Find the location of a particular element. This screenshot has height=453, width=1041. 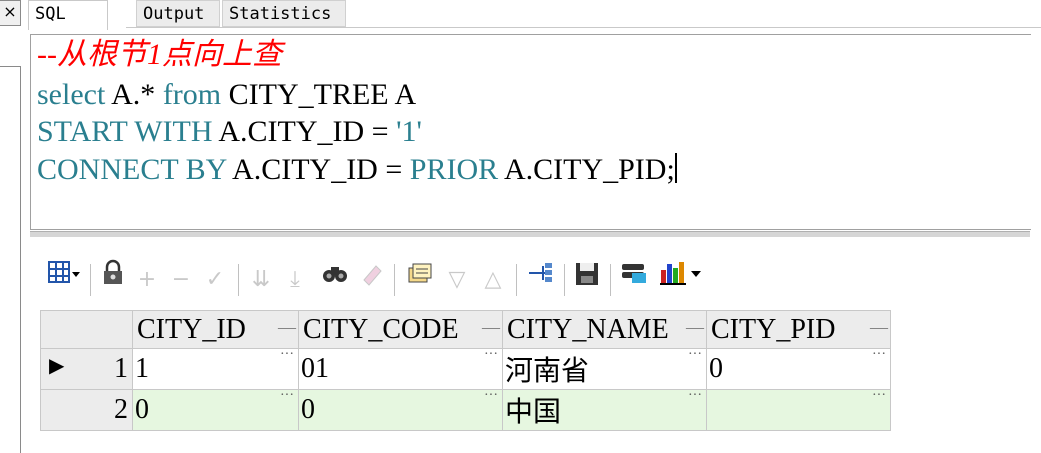

lock-icon is located at coordinates (113, 280).